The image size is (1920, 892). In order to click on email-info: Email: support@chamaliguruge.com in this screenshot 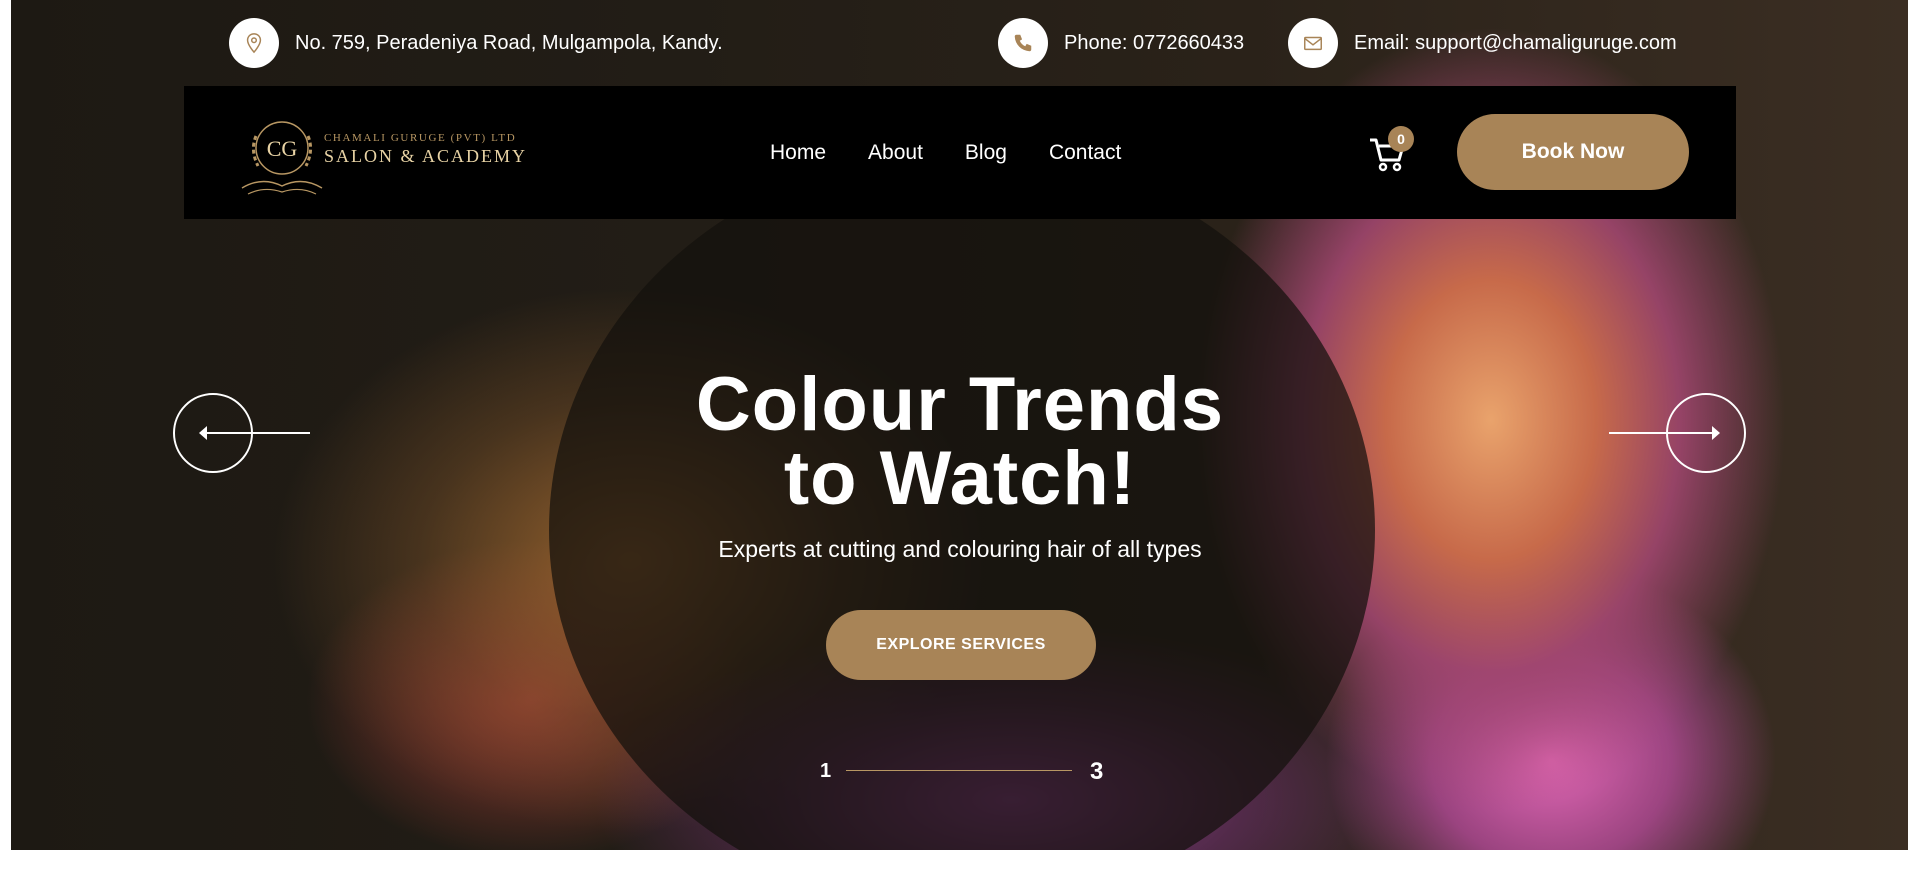, I will do `click(1482, 43)`.